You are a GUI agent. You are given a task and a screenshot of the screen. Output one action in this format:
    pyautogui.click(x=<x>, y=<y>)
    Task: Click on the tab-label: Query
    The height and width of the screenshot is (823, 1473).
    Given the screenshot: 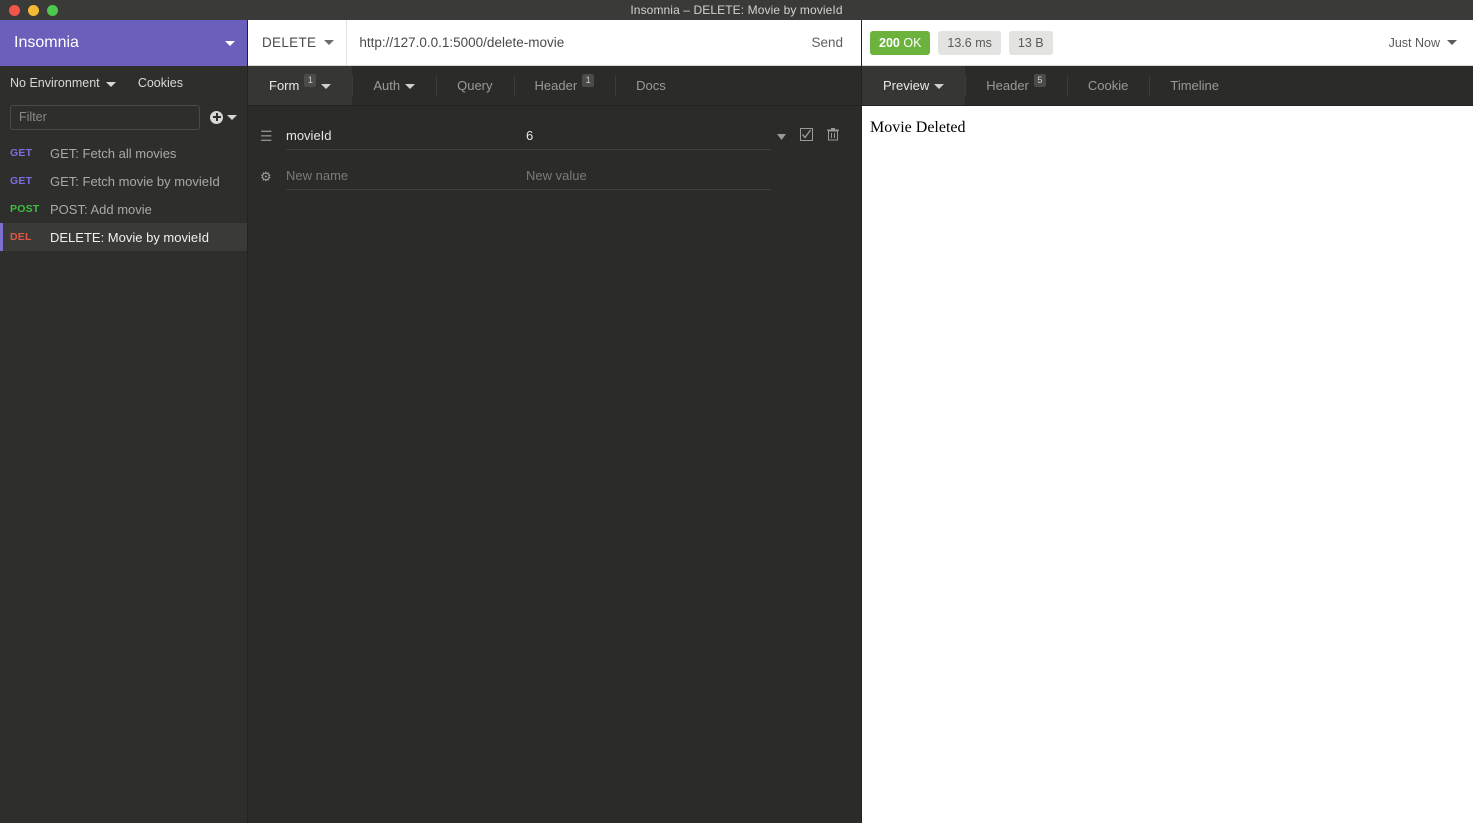 What is the action you would take?
    pyautogui.click(x=475, y=85)
    